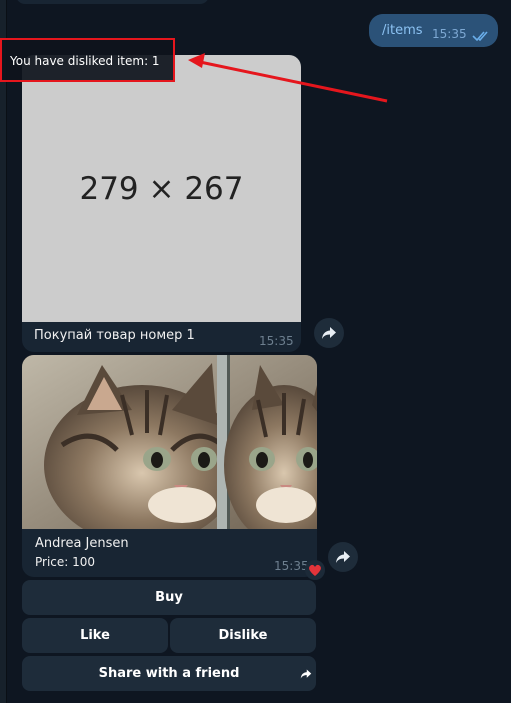 The height and width of the screenshot is (703, 511). I want to click on product-price: Price: 100, so click(65, 562).